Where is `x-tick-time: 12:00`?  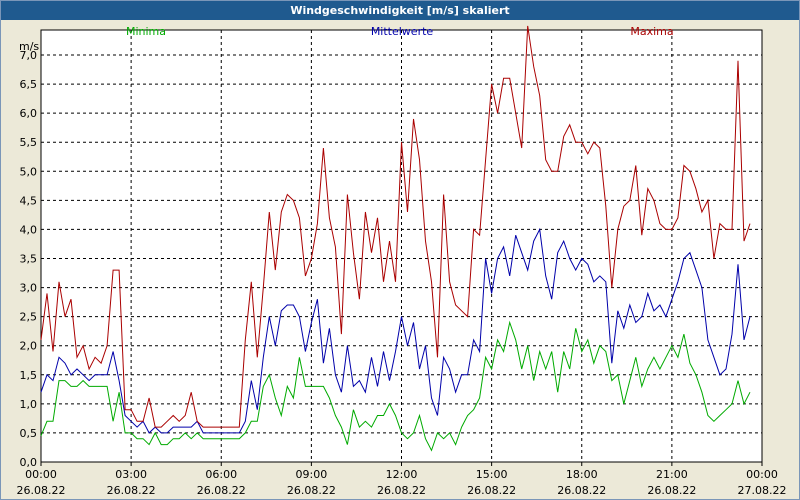
x-tick-time: 12:00 is located at coordinates (402, 474).